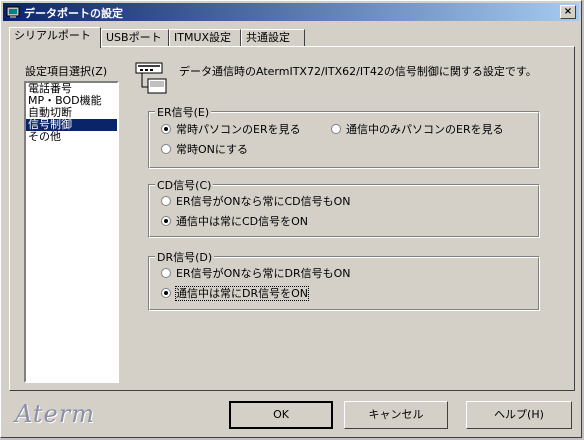 Image resolution: width=584 pixels, height=440 pixels. Describe the element at coordinates (135, 37) in the screenshot. I see `tab-usb-port: USBポート` at that location.